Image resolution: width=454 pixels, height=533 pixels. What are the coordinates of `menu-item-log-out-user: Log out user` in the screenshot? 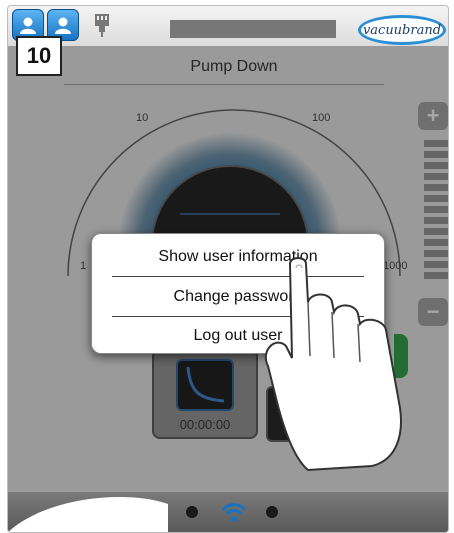 It's located at (238, 336).